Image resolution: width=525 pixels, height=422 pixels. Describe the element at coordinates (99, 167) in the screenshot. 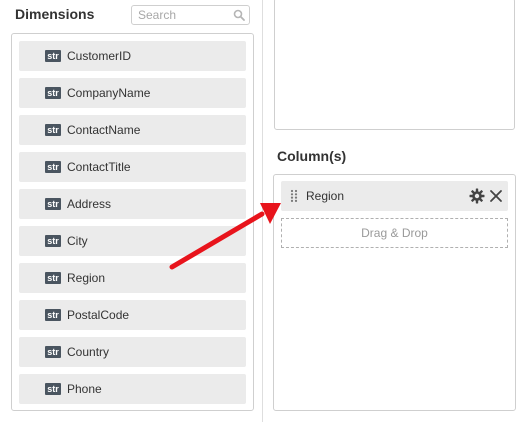

I see `field-label: ContactTitle` at that location.